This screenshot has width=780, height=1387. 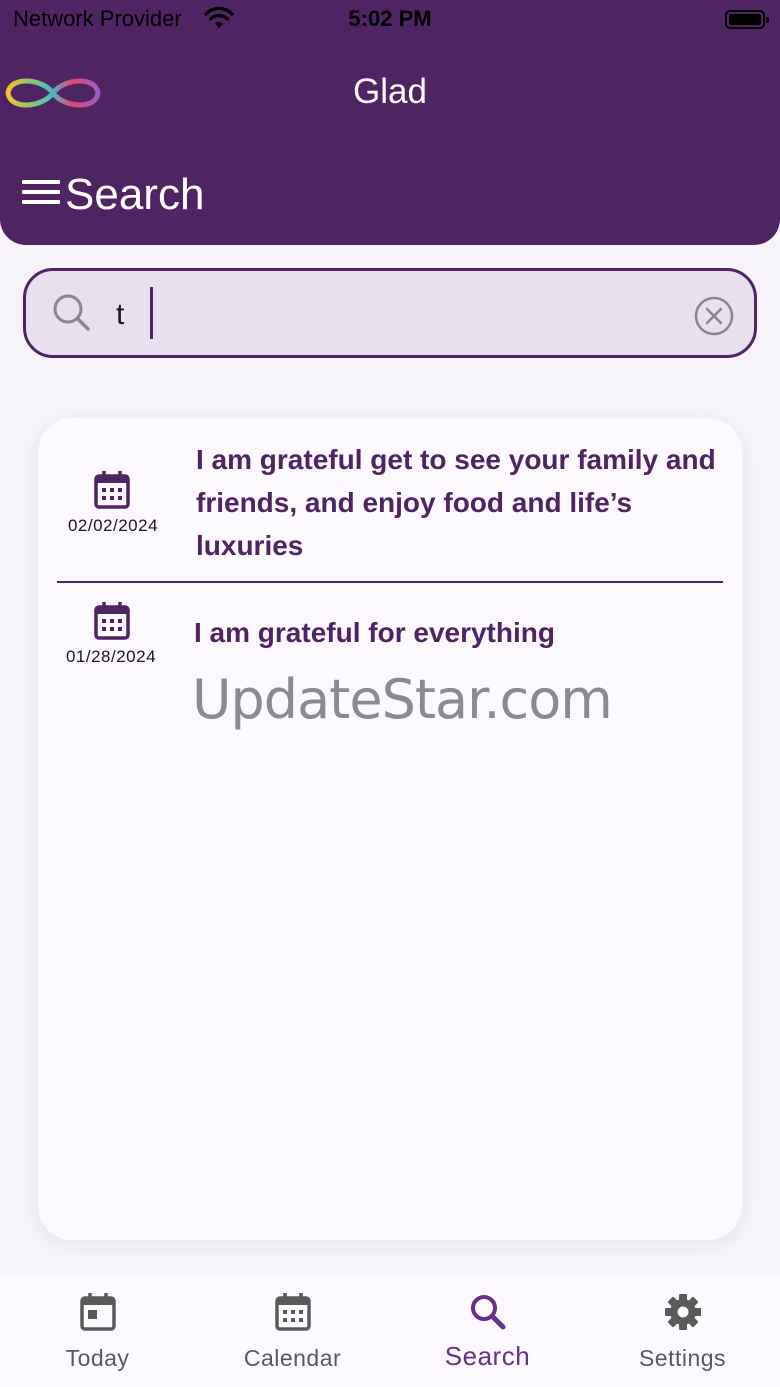 I want to click on search-input, so click(x=396, y=315).